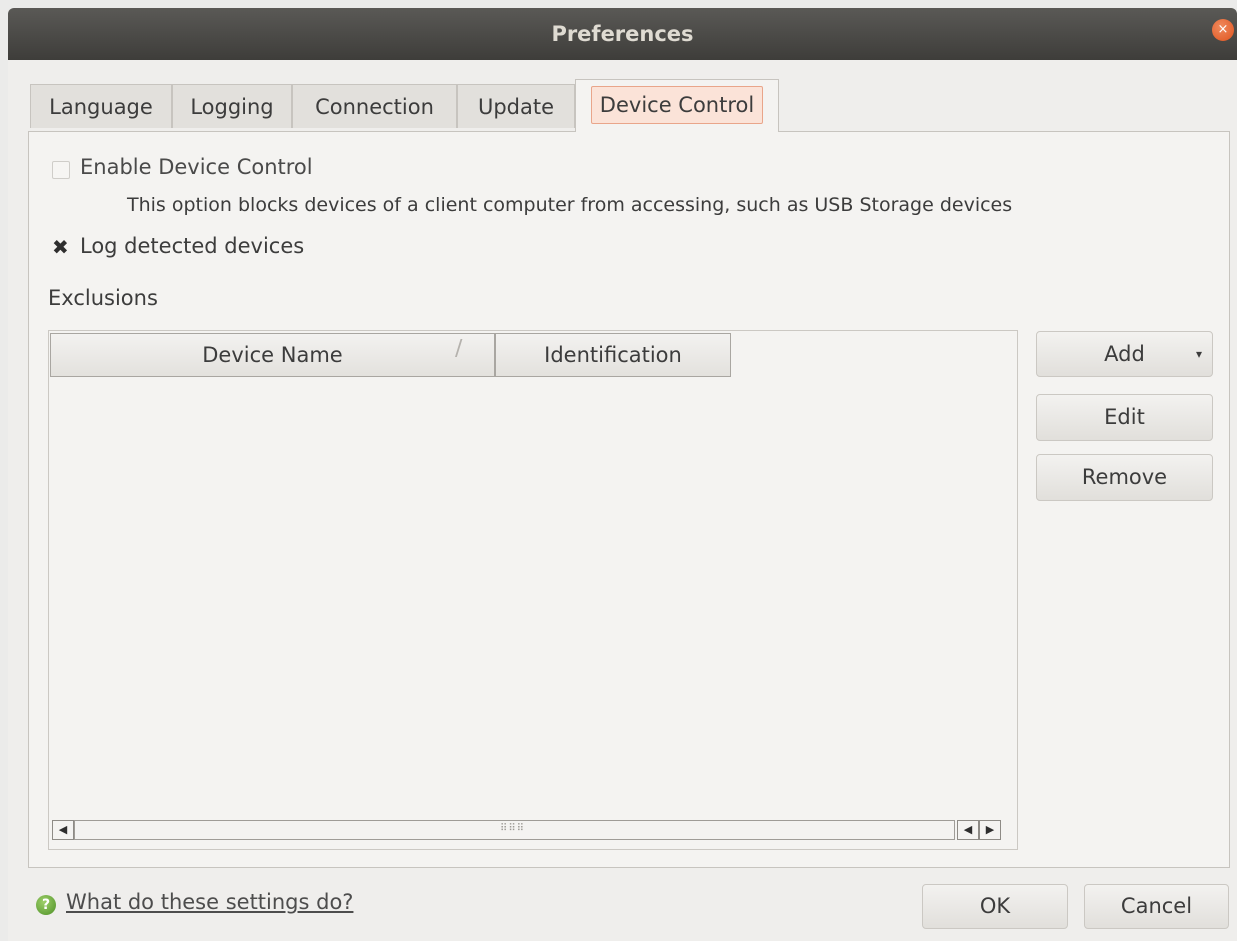 This screenshot has height=941, width=1237. I want to click on log-detected-devices-label: Log detected devices, so click(192, 246).